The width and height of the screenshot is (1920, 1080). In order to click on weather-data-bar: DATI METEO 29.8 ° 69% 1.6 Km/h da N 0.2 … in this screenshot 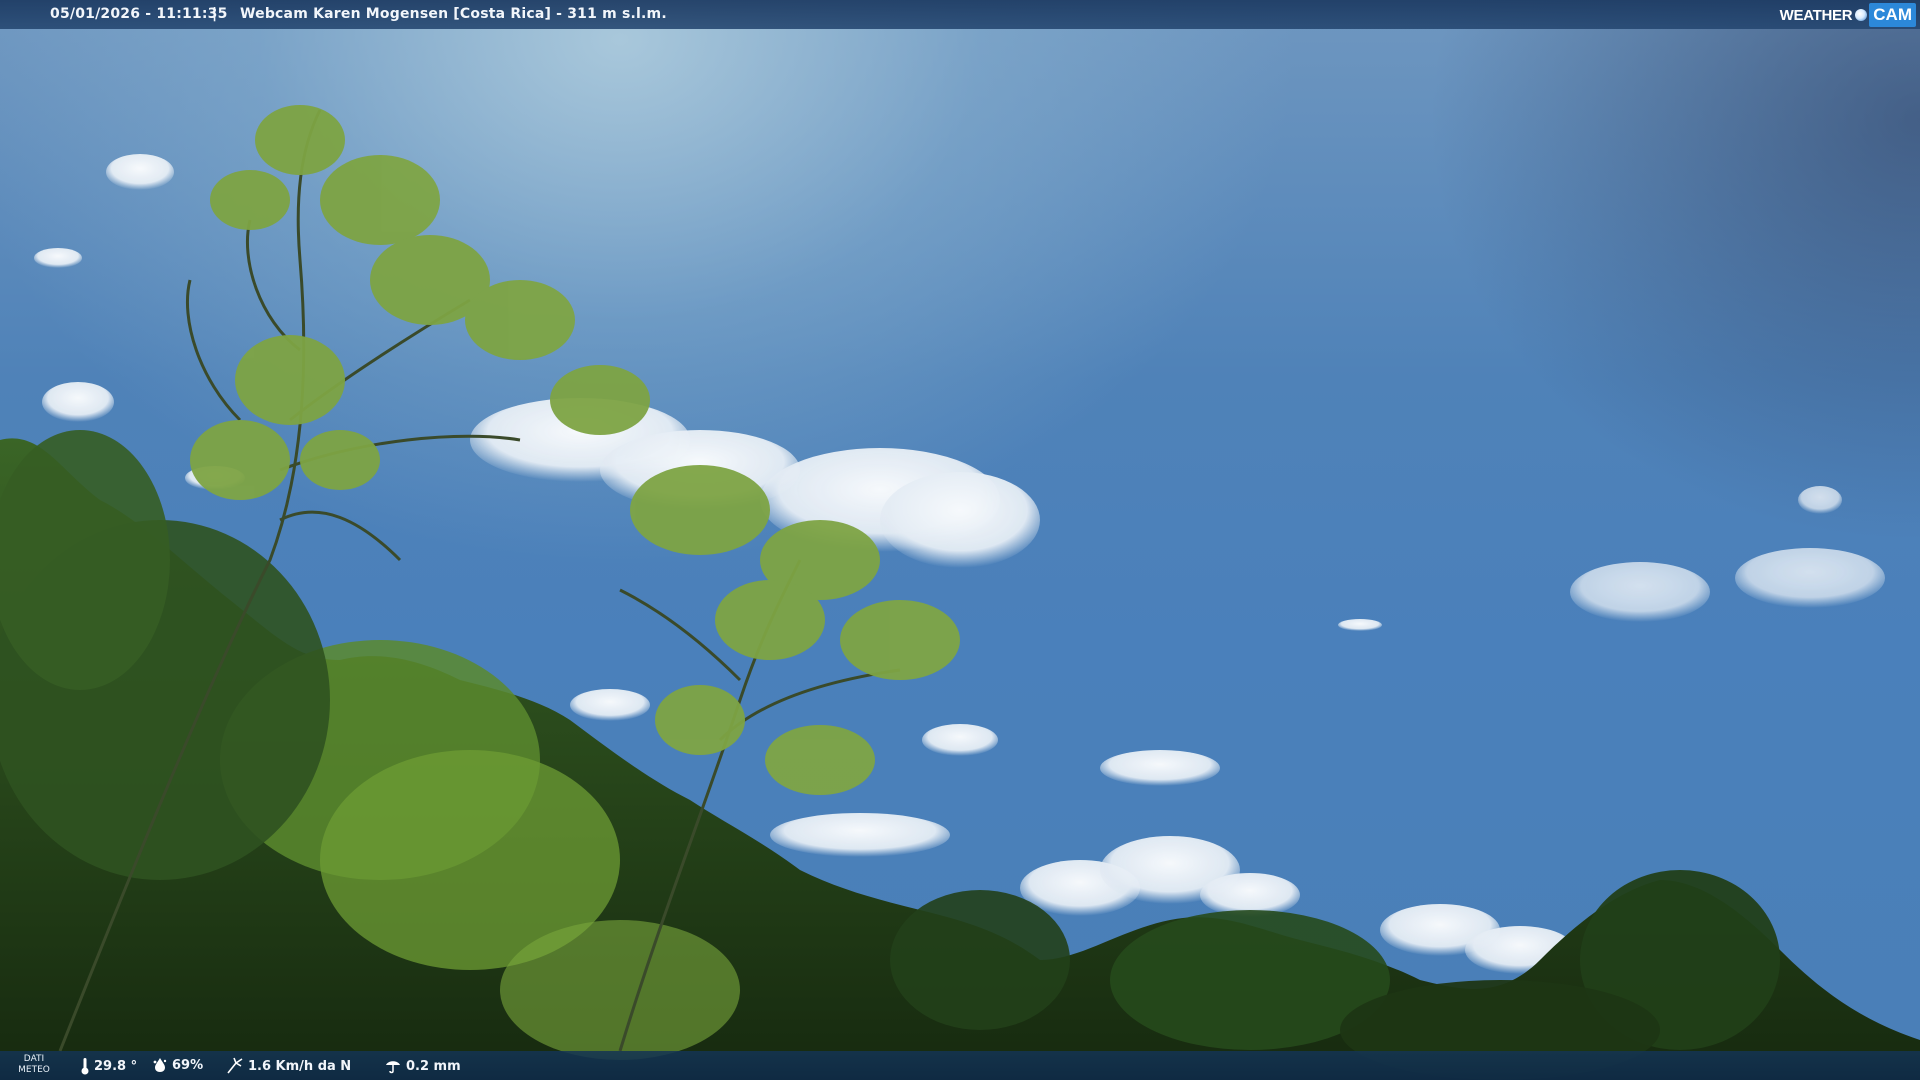, I will do `click(960, 1065)`.